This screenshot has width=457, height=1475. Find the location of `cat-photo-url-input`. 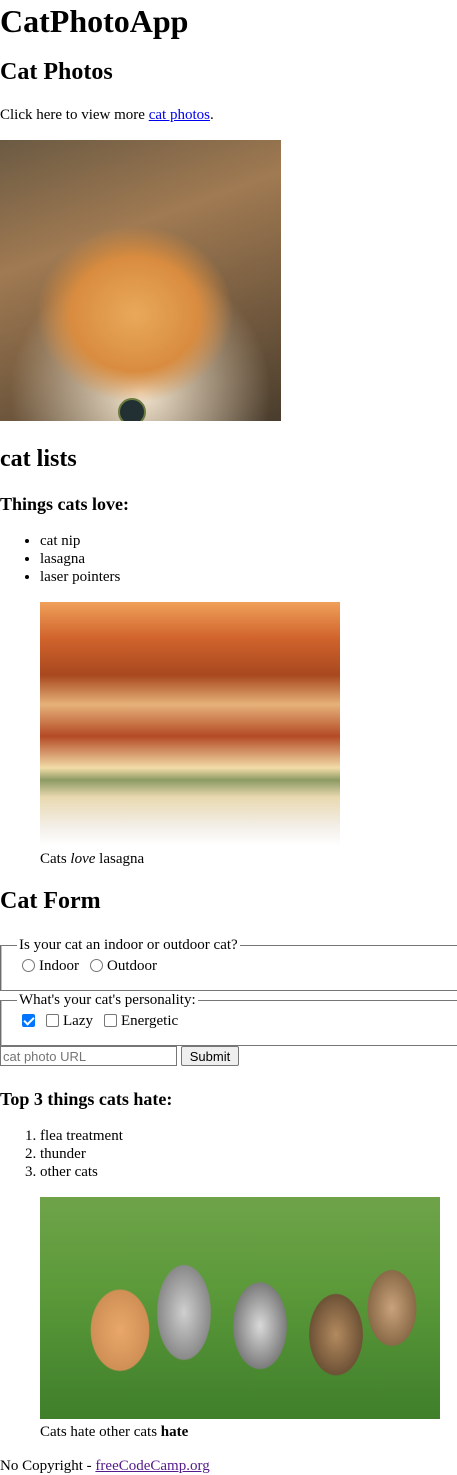

cat-photo-url-input is located at coordinates (88, 1056).